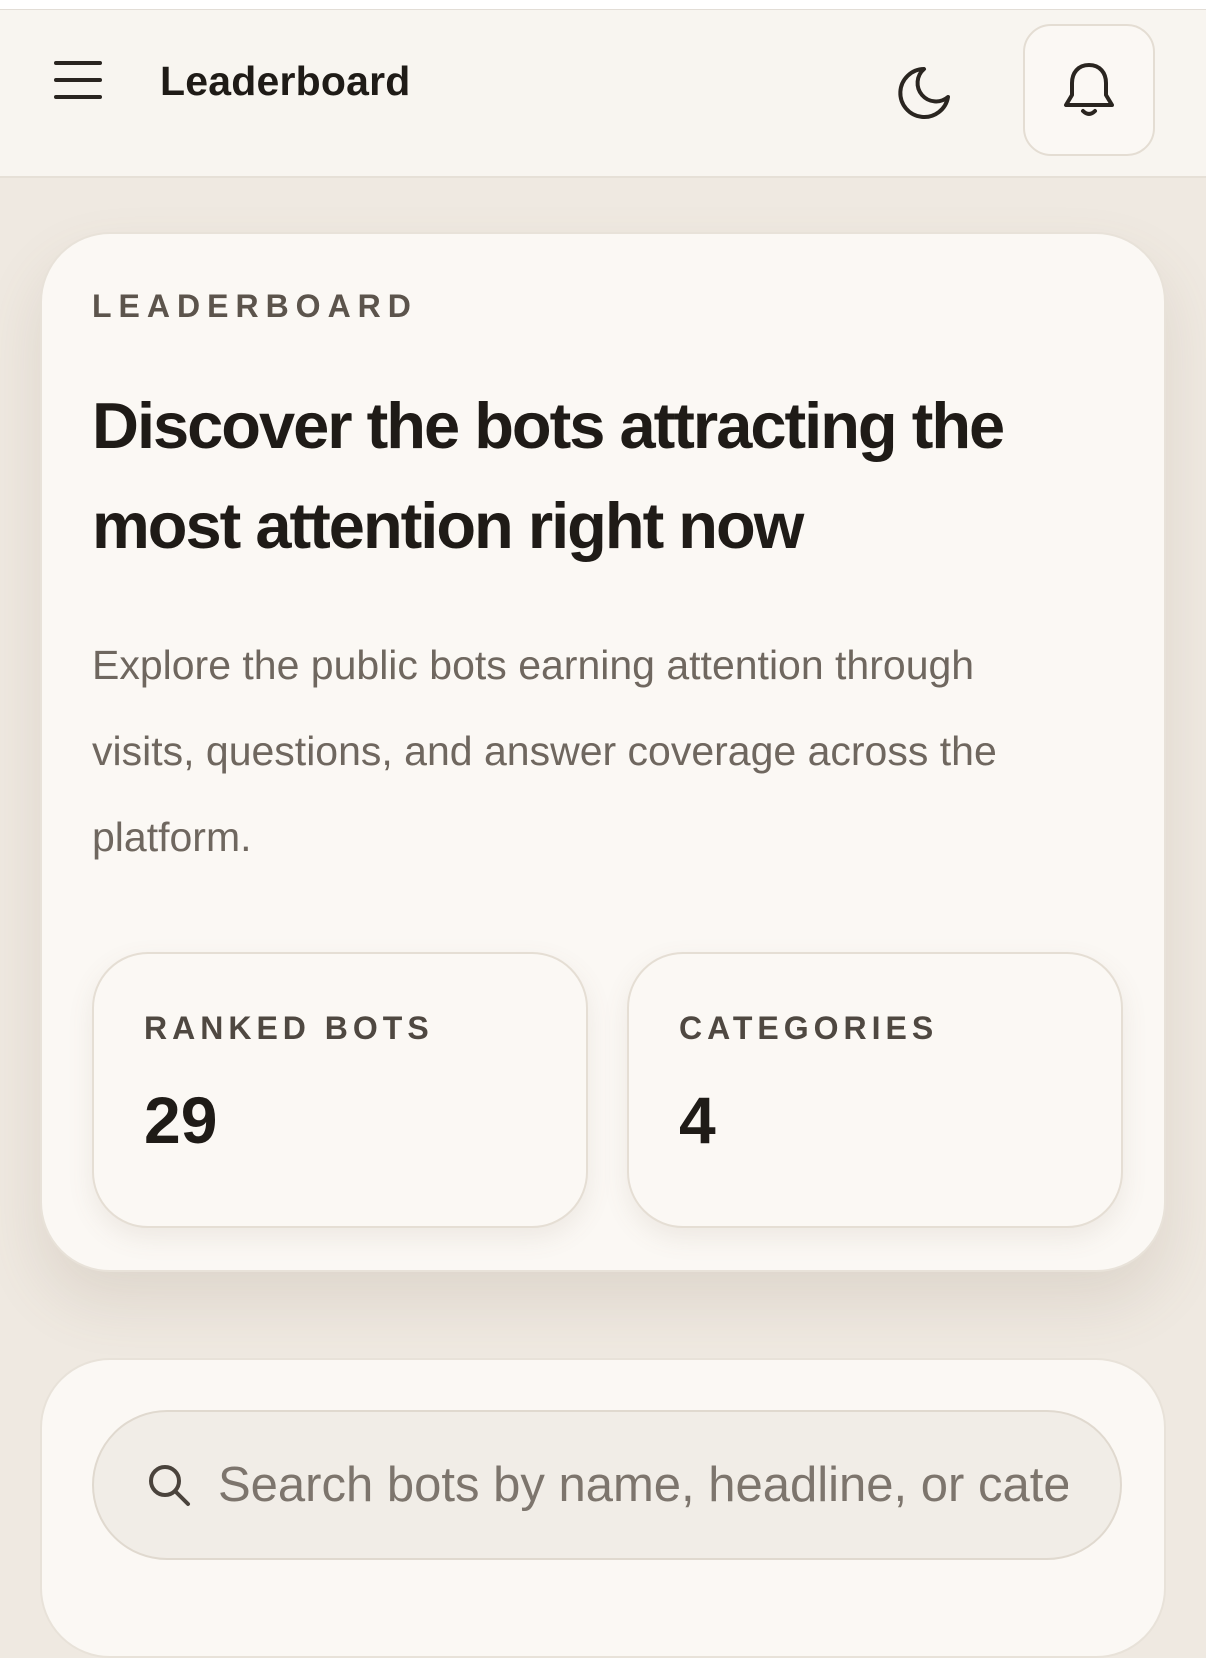 Image resolution: width=1206 pixels, height=1658 pixels. What do you see at coordinates (697, 1120) in the screenshot?
I see `stat-value: 4` at bounding box center [697, 1120].